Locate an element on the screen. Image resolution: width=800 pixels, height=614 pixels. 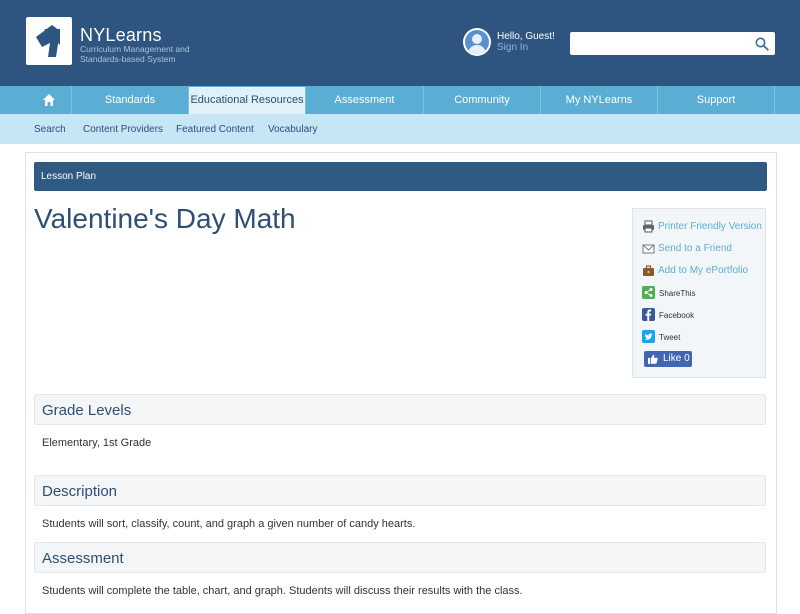
greeting-text: Hello, Guest! is located at coordinates (526, 36).